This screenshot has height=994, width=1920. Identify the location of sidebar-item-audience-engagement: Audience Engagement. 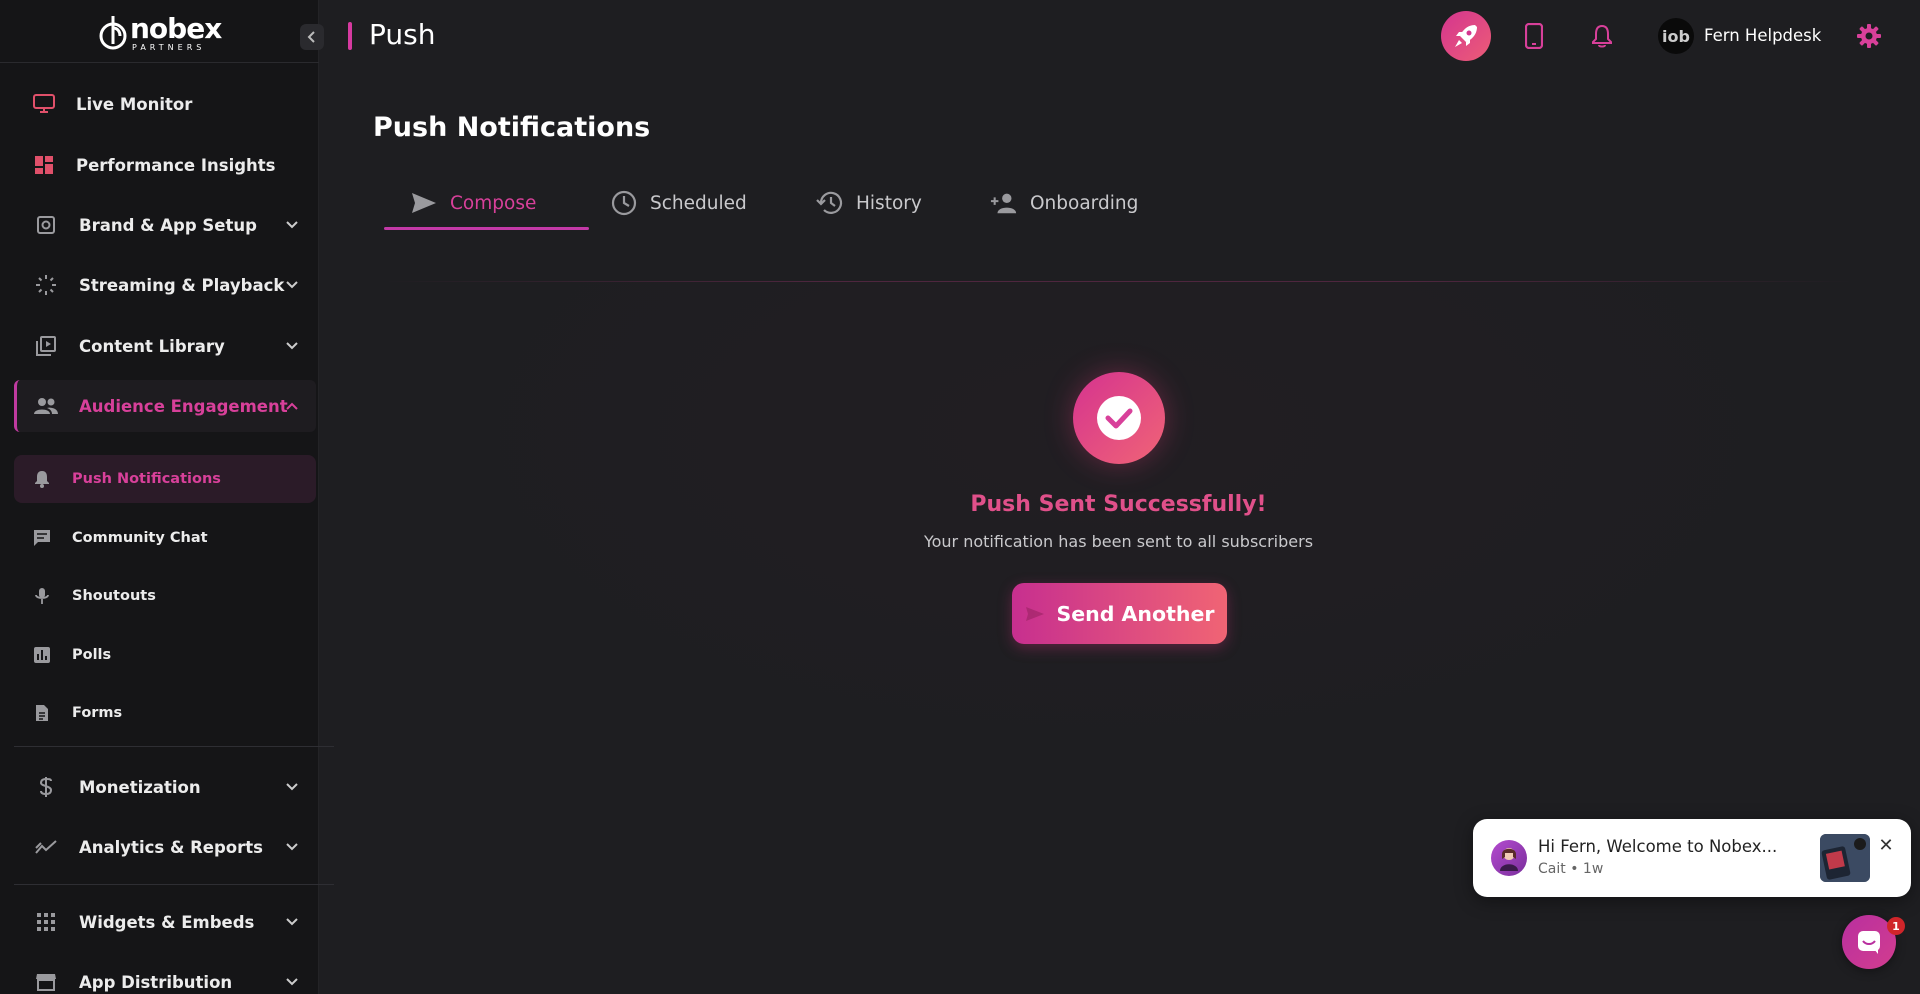
(165, 406).